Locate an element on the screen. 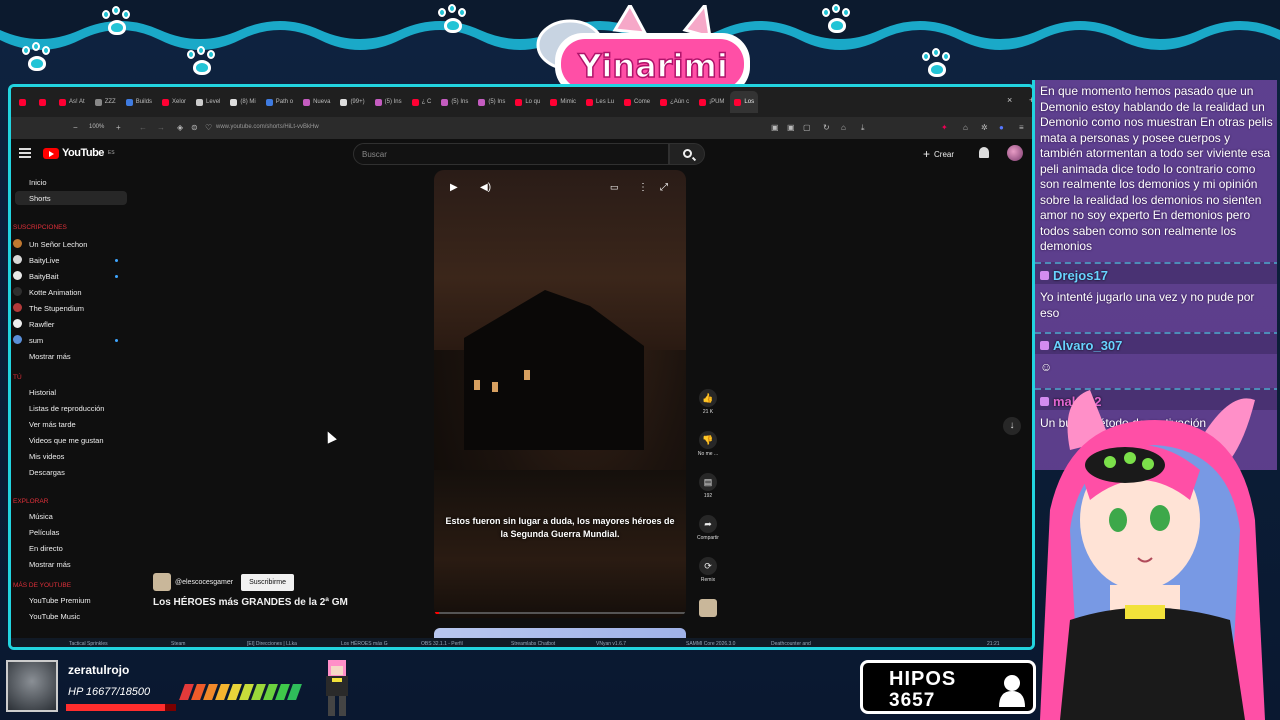  sidebar-item: Historial is located at coordinates (42, 392).